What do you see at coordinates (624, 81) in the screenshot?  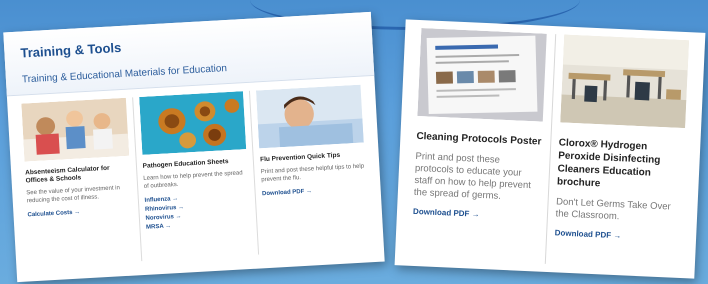 I see `classroom-thumbnail` at bounding box center [624, 81].